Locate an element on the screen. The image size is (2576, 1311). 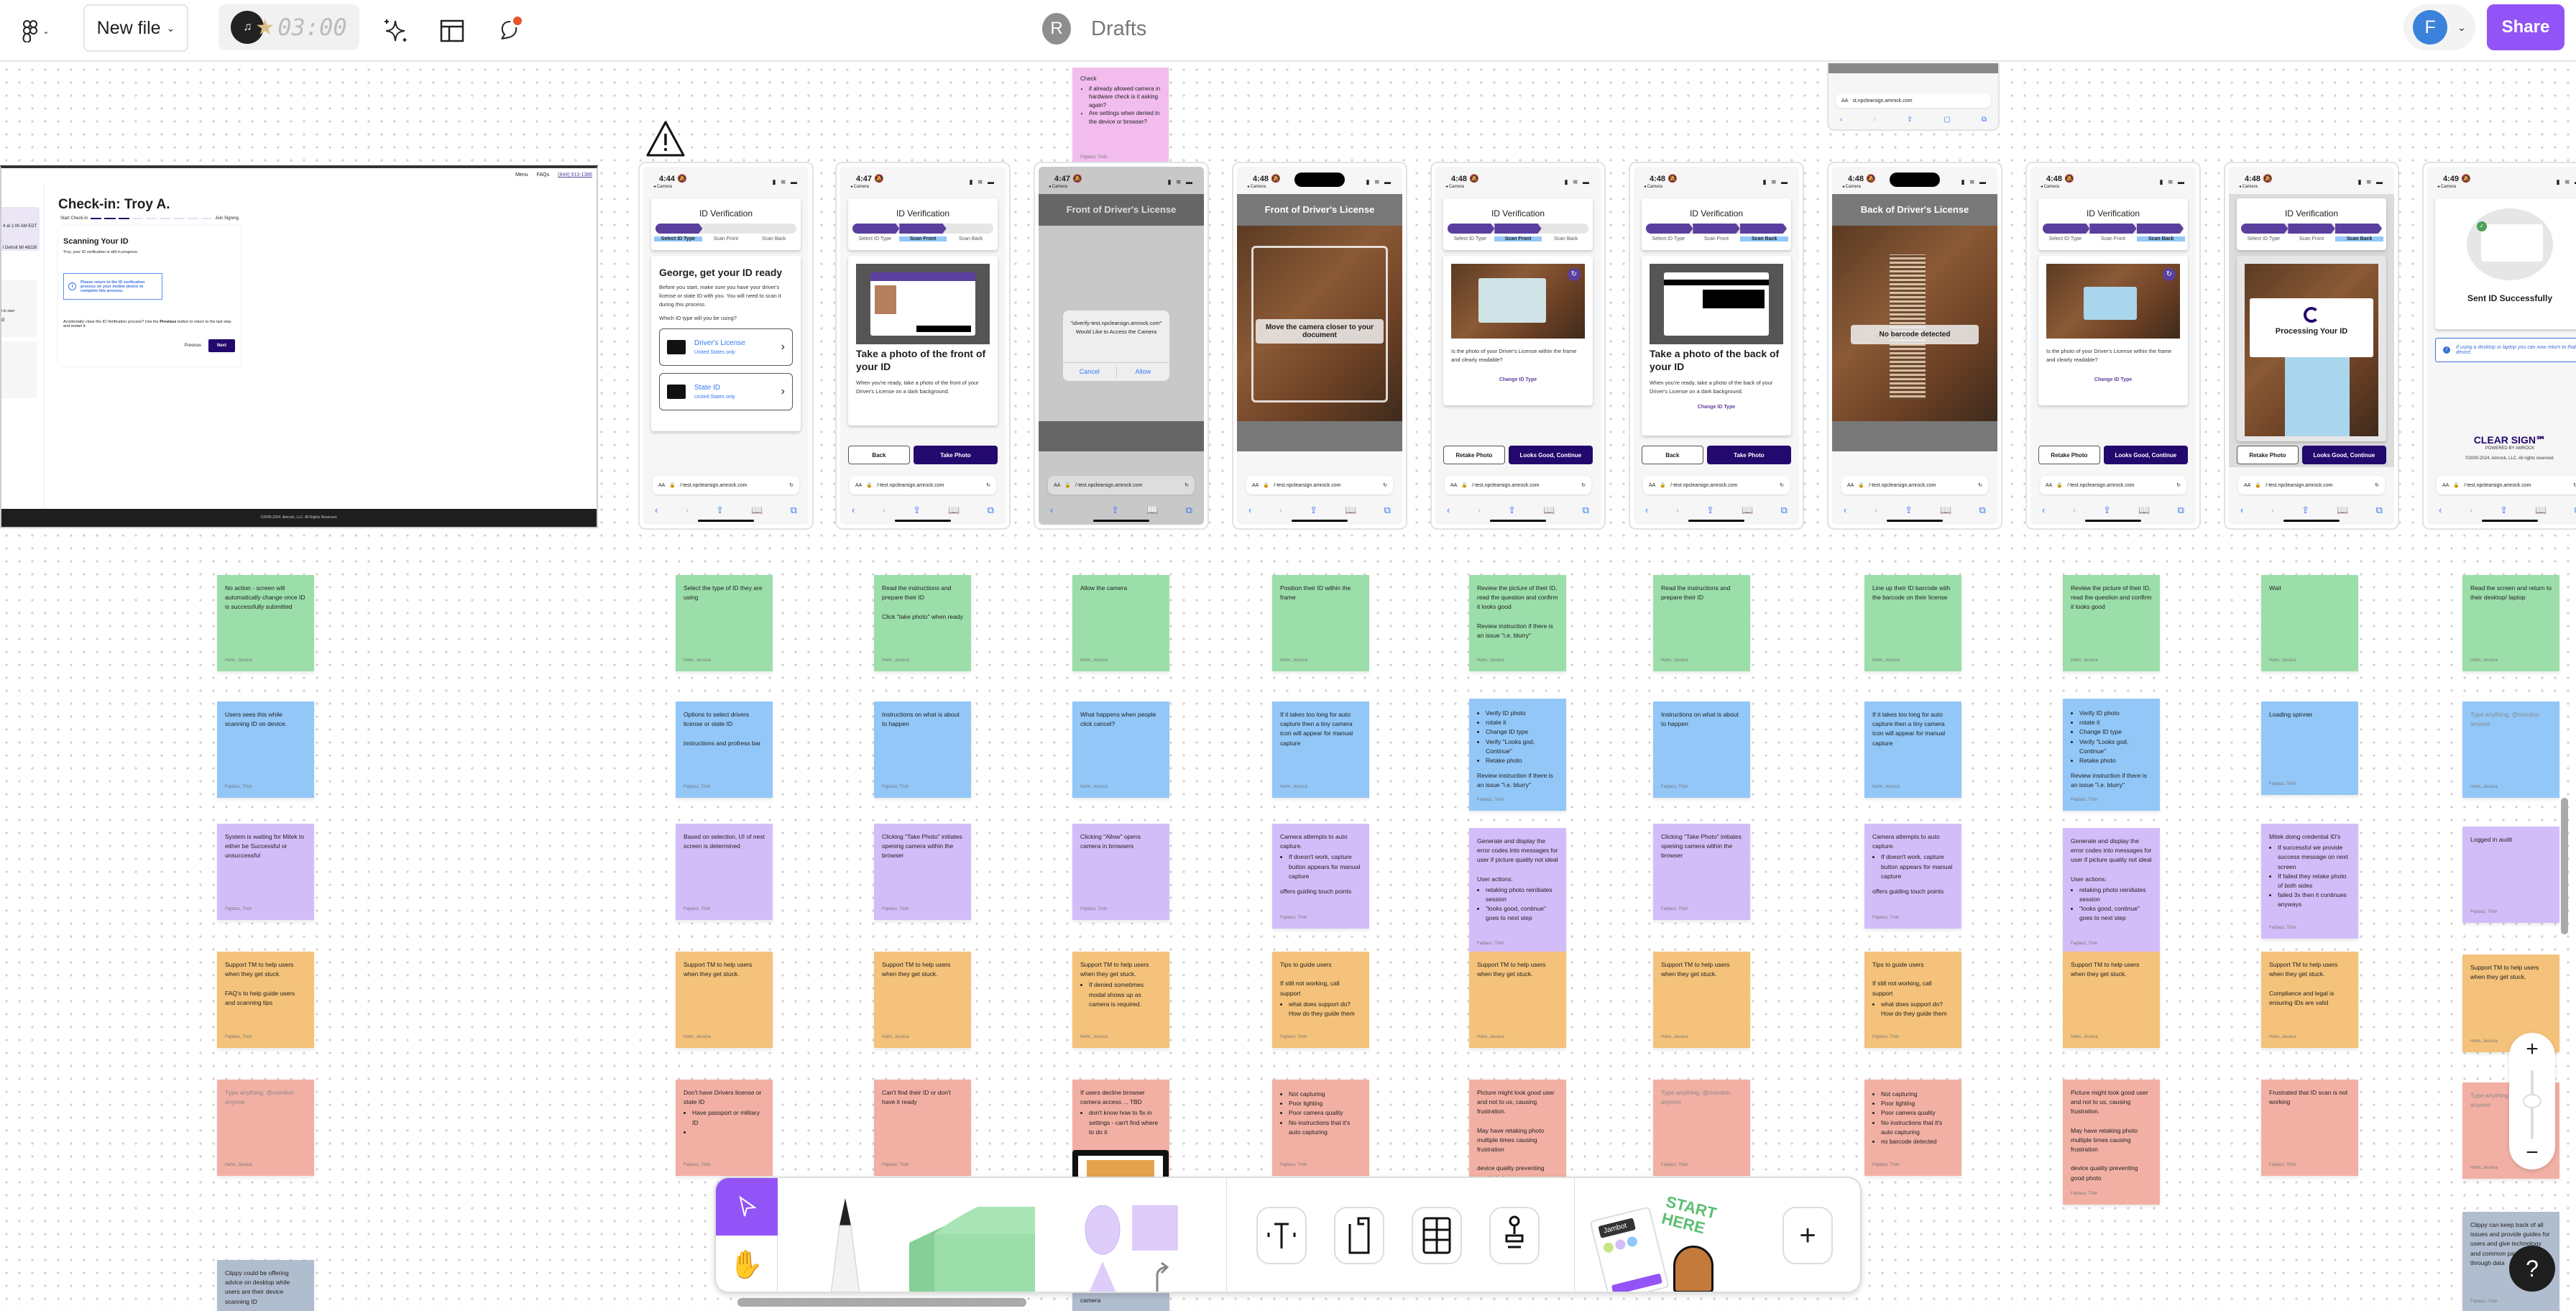
table-tool is located at coordinates (1437, 1235).